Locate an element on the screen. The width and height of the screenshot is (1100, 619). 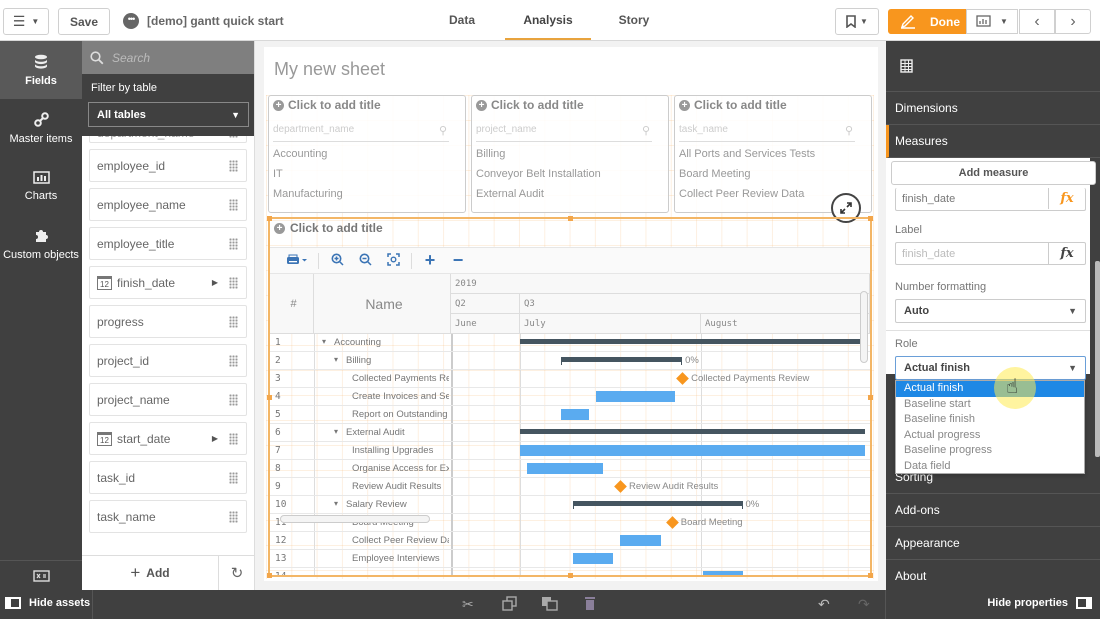
field-item: task_id is located at coordinates (168, 477).